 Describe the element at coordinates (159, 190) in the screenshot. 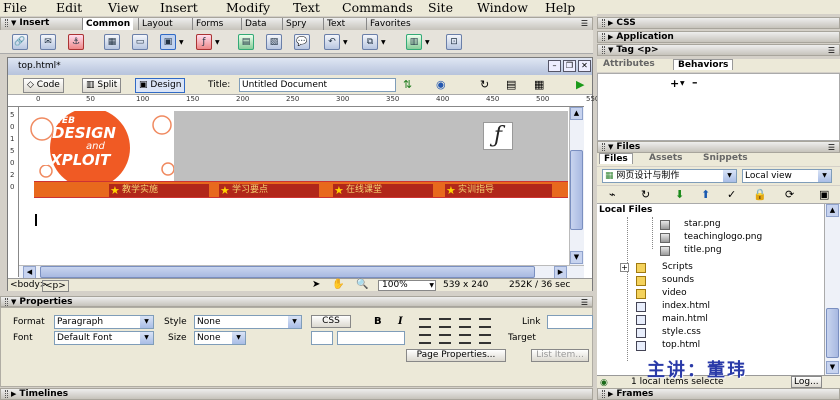

I see `nav-item-1: ★ 教学实施` at that location.